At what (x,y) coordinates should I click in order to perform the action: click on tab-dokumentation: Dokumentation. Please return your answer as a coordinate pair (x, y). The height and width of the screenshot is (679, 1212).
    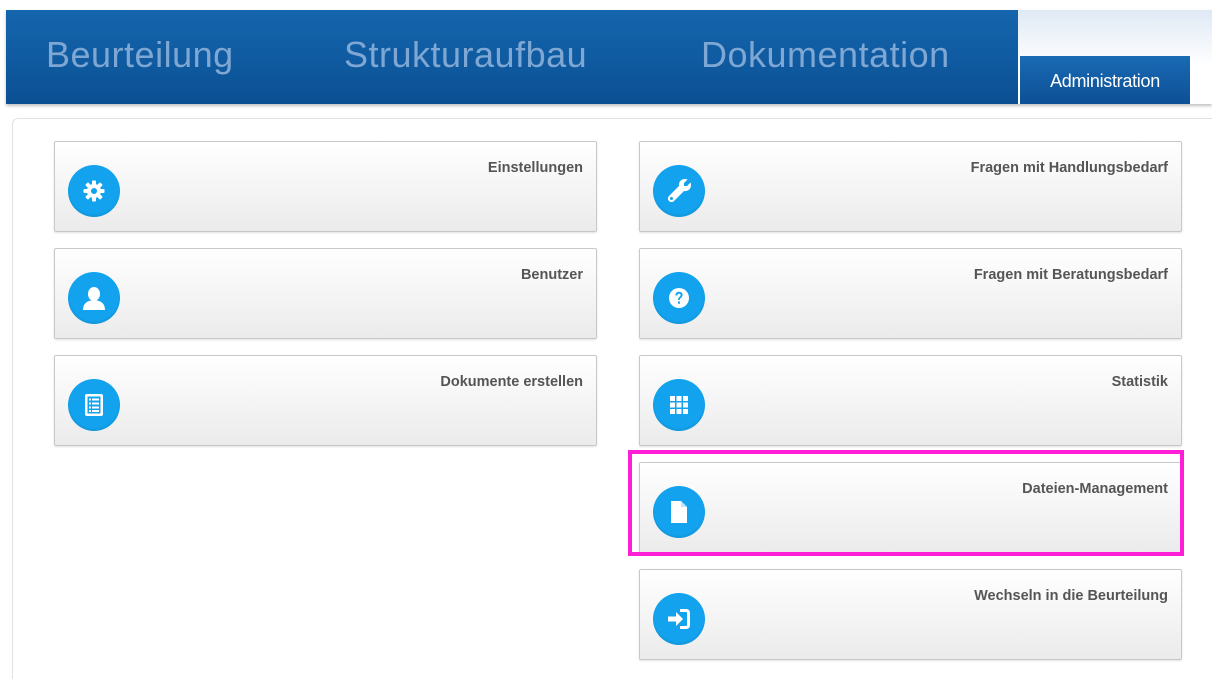
    Looking at the image, I should click on (825, 55).